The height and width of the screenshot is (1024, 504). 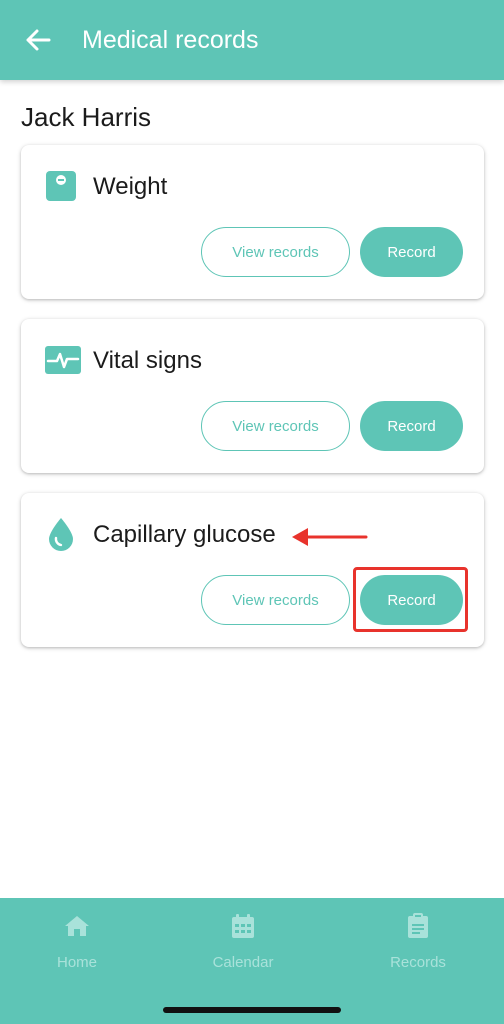 What do you see at coordinates (330, 537) in the screenshot?
I see `annotation-arrow` at bounding box center [330, 537].